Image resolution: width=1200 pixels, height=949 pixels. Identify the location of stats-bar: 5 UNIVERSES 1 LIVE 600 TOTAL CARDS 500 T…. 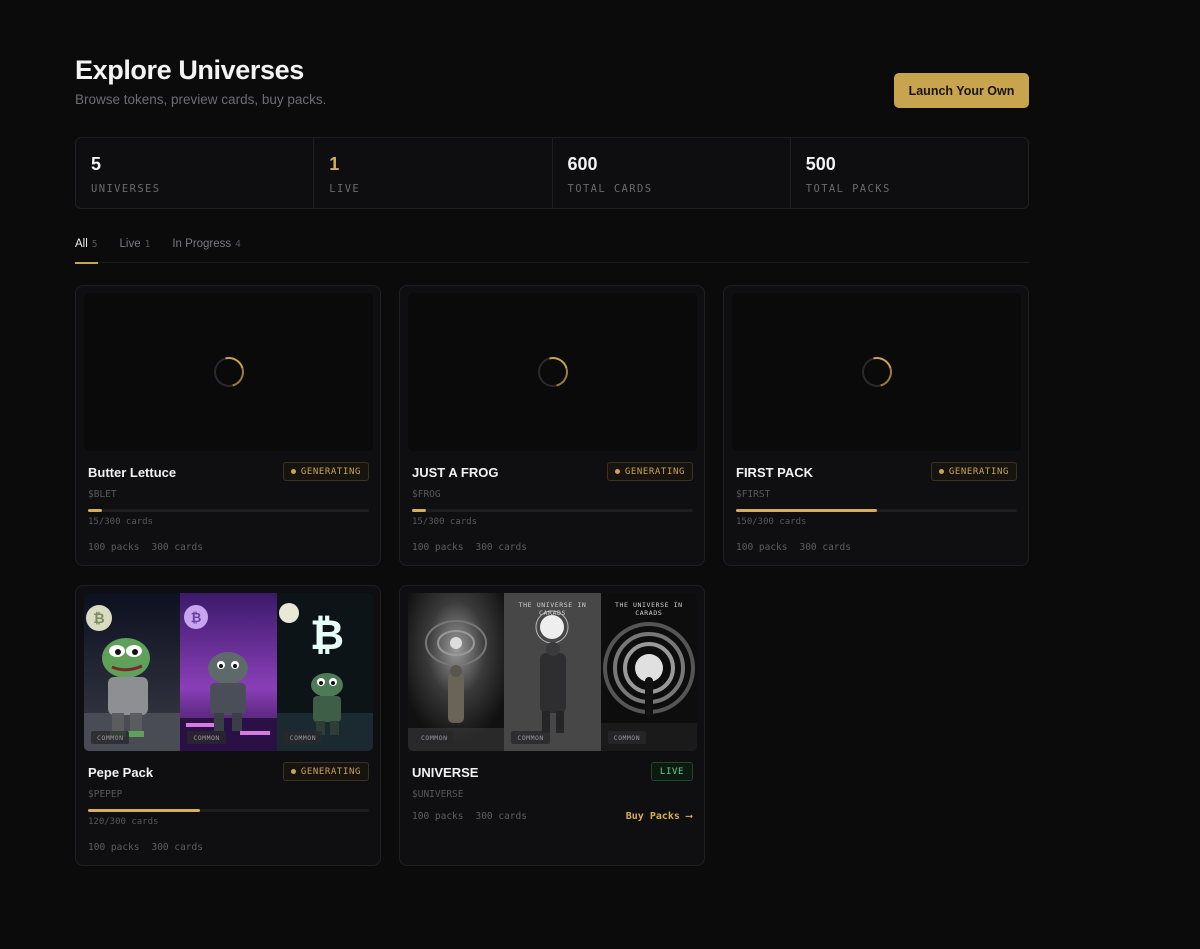
(552, 173).